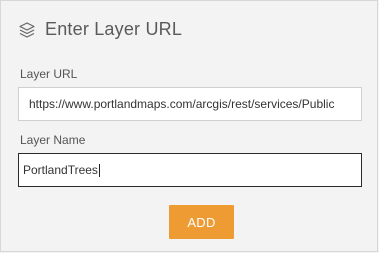  I want to click on layer-url-label: Layer URL, so click(49, 74).